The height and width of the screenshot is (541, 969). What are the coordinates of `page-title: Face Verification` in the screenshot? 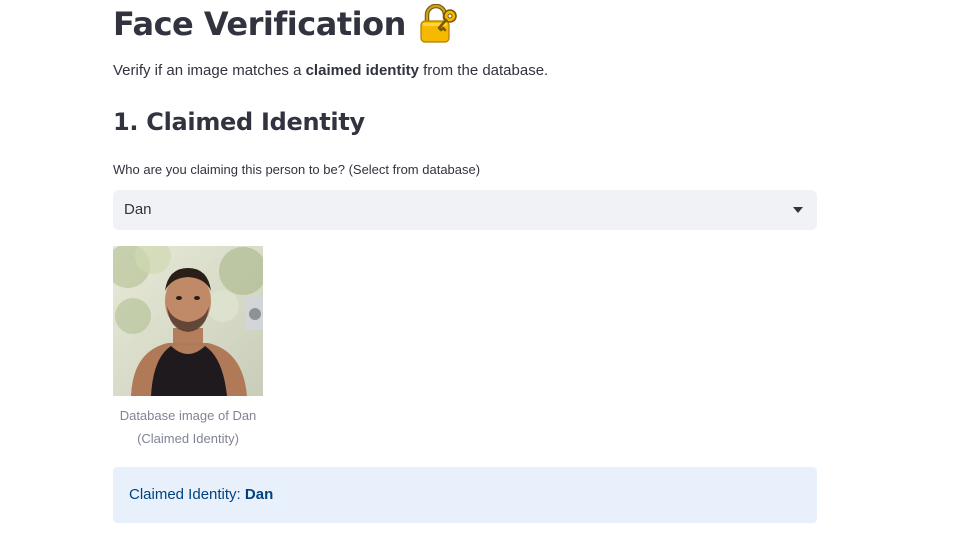 It's located at (259, 24).